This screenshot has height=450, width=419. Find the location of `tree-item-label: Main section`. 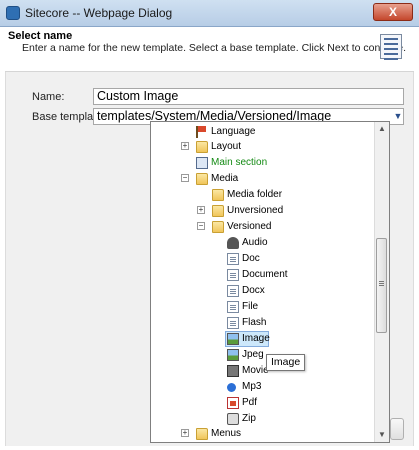

tree-item-label: Main section is located at coordinates (239, 162).